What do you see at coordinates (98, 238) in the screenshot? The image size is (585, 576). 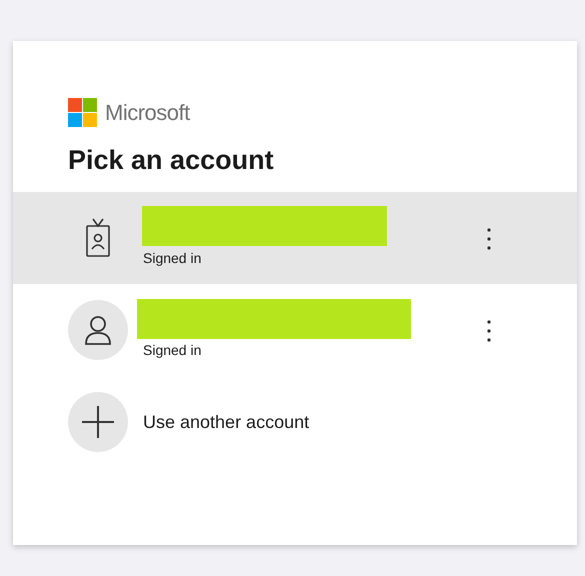 I see `id-badge-icon` at bounding box center [98, 238].